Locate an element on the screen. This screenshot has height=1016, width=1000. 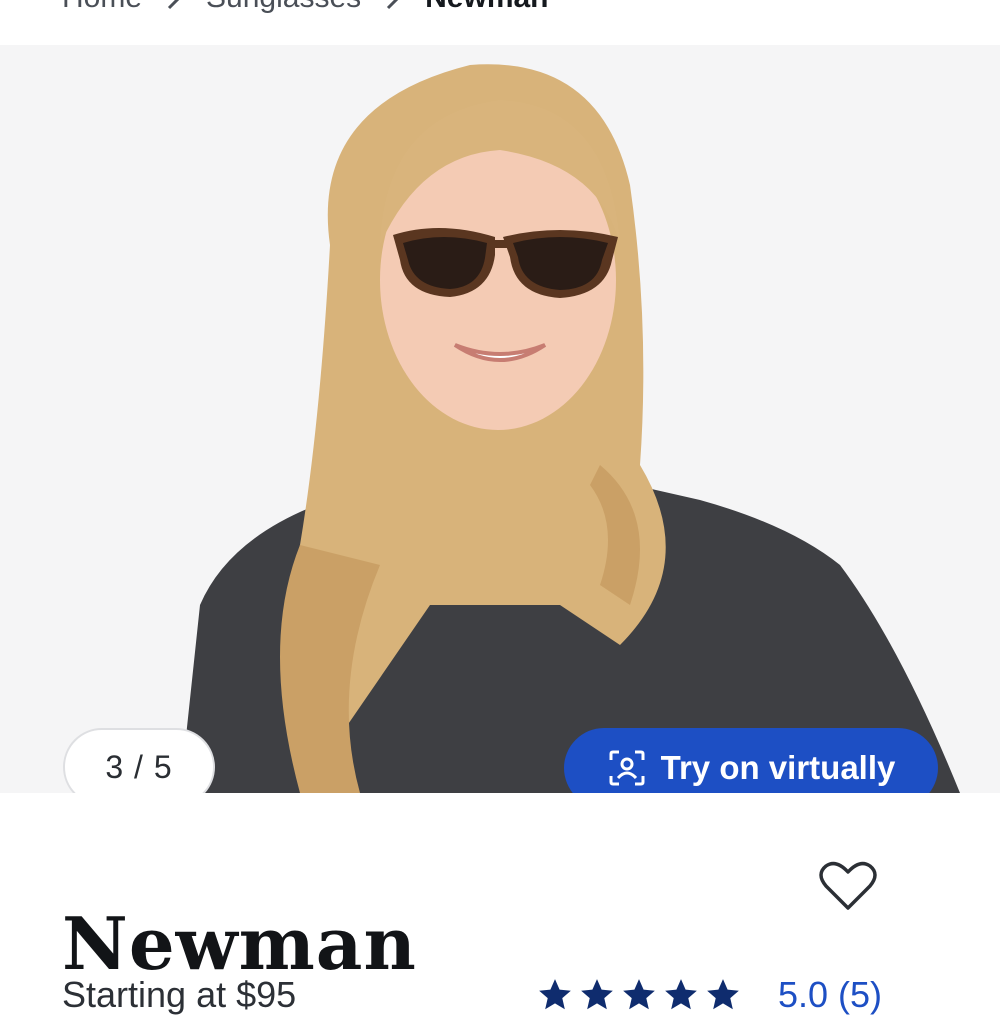
image-counter: 3 / 5 is located at coordinates (139, 760).